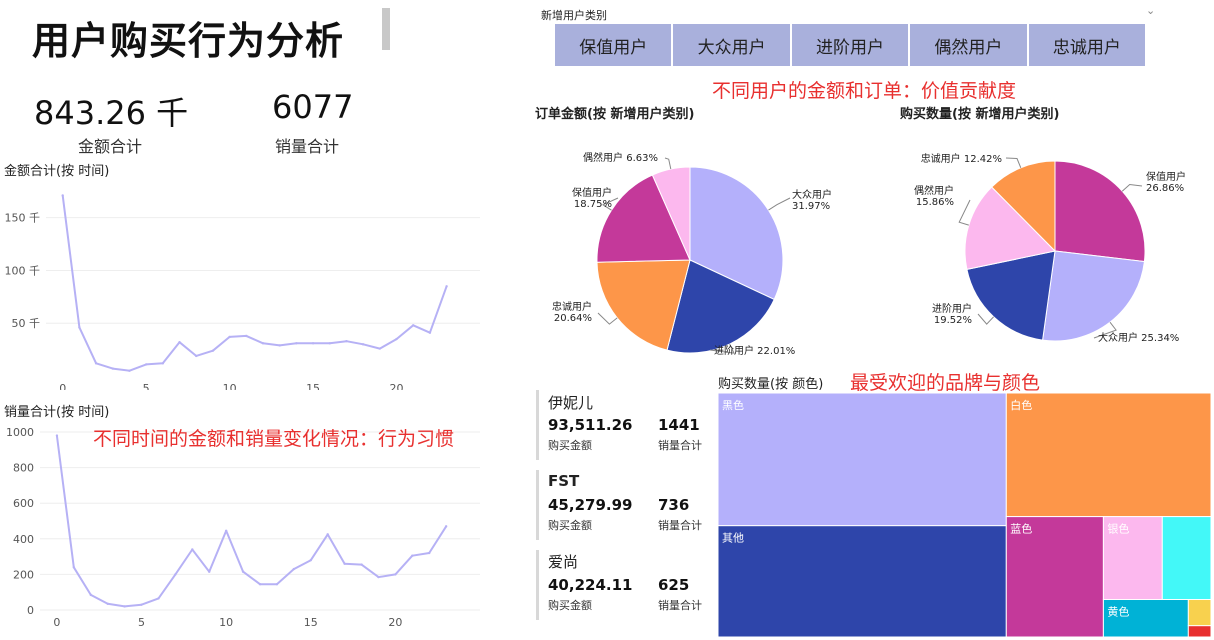 The image size is (1214, 640). What do you see at coordinates (674, 505) in the screenshot?
I see `brand-card-qty: 736` at bounding box center [674, 505].